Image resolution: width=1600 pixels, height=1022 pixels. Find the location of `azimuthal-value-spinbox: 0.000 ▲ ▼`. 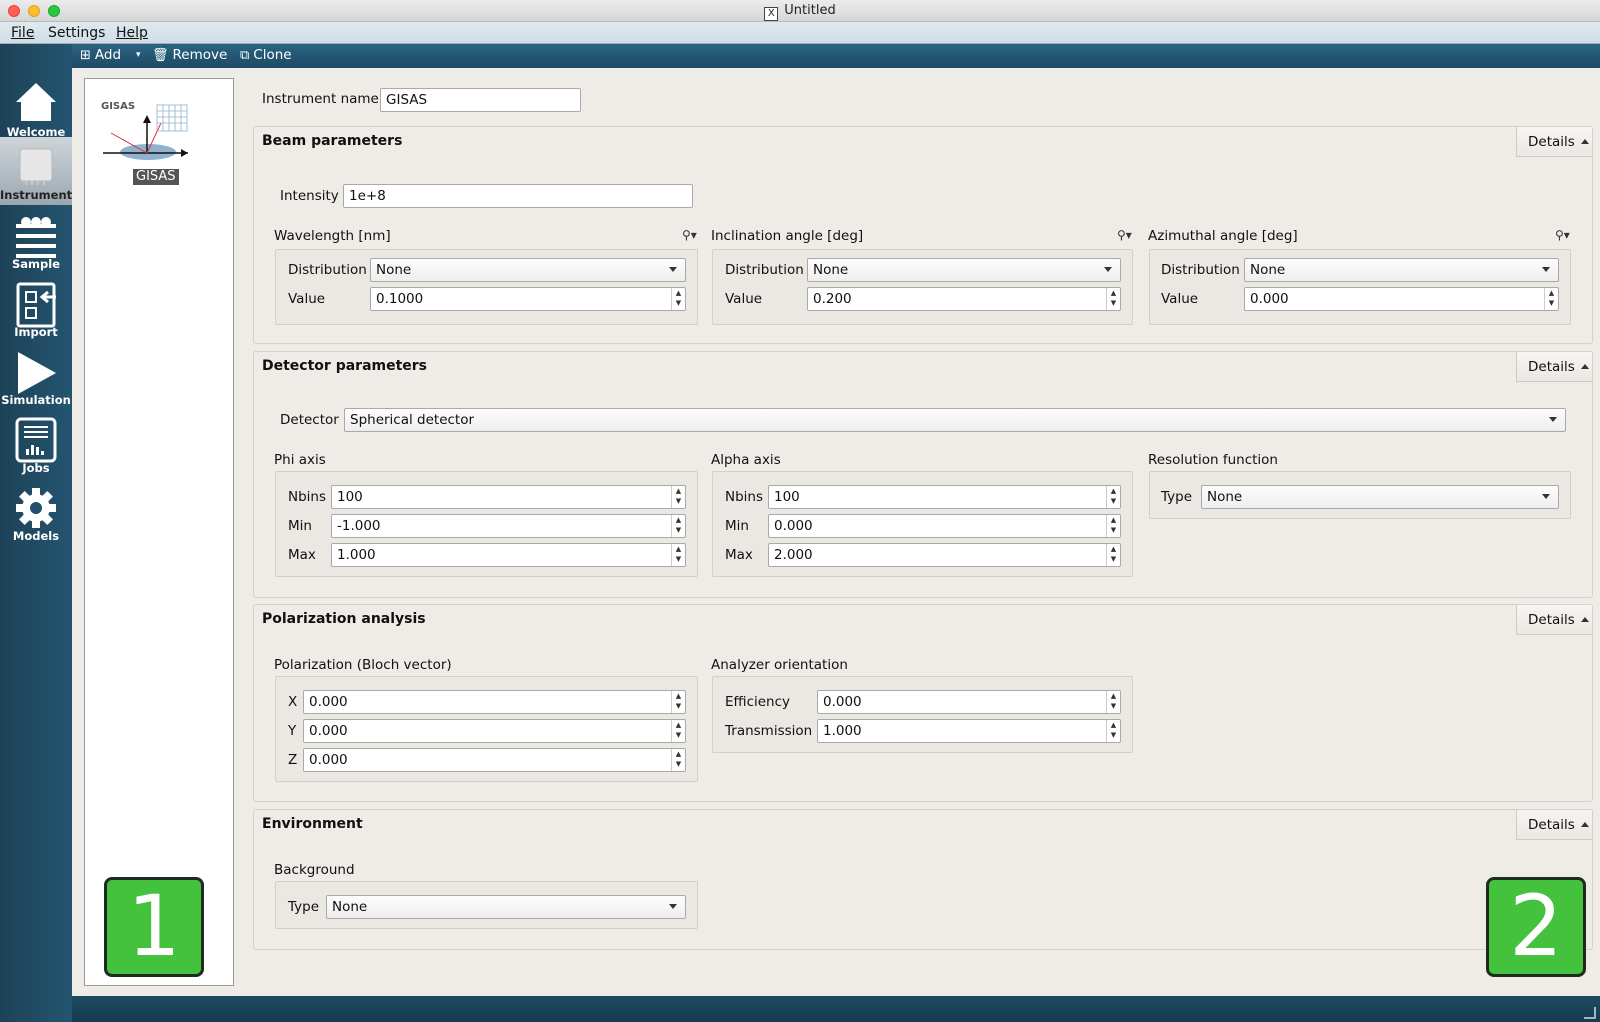

azimuthal-value-spinbox: 0.000 ▲ ▼ is located at coordinates (1401, 299).